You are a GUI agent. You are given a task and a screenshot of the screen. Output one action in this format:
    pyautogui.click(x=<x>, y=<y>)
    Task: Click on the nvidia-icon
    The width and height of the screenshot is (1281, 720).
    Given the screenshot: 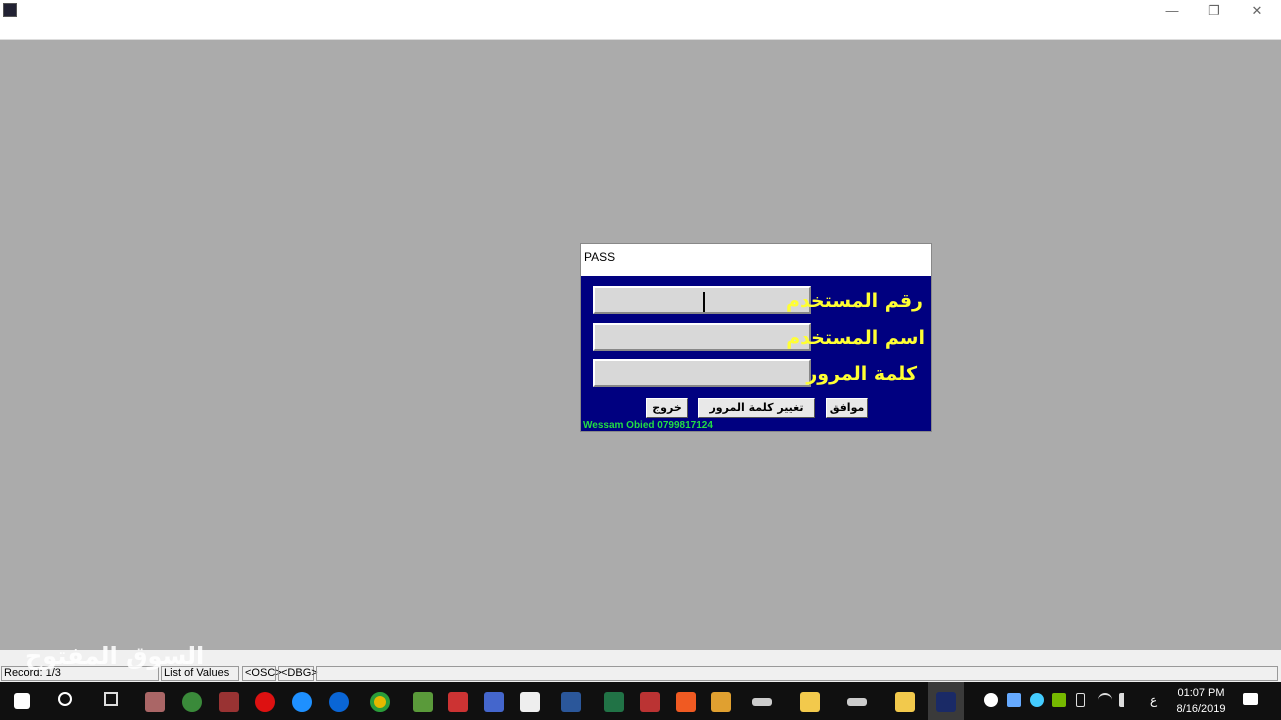 What is the action you would take?
    pyautogui.click(x=1059, y=700)
    